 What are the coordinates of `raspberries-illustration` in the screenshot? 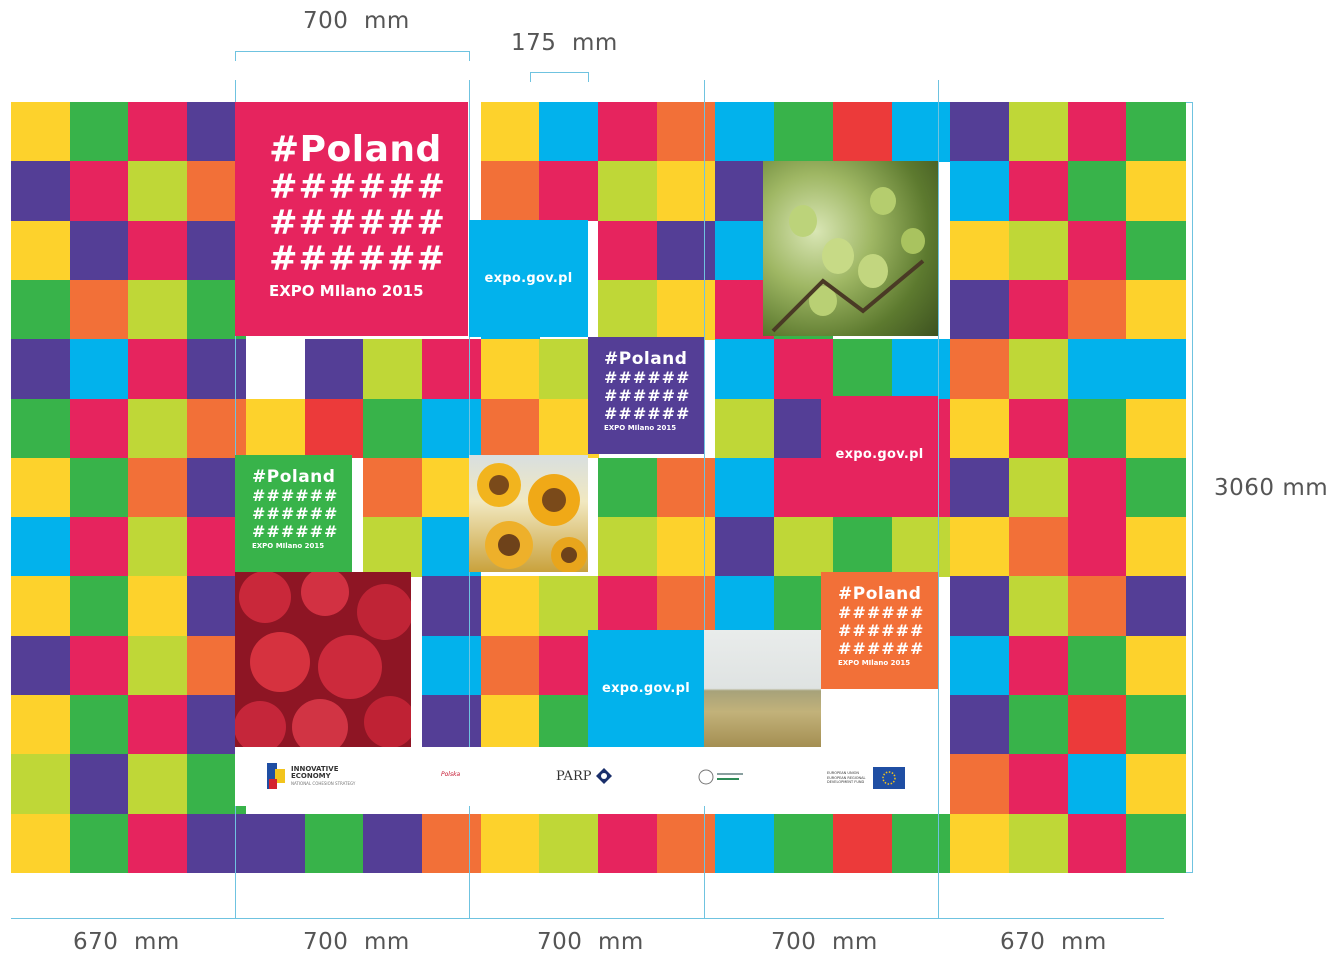 It's located at (323, 659).